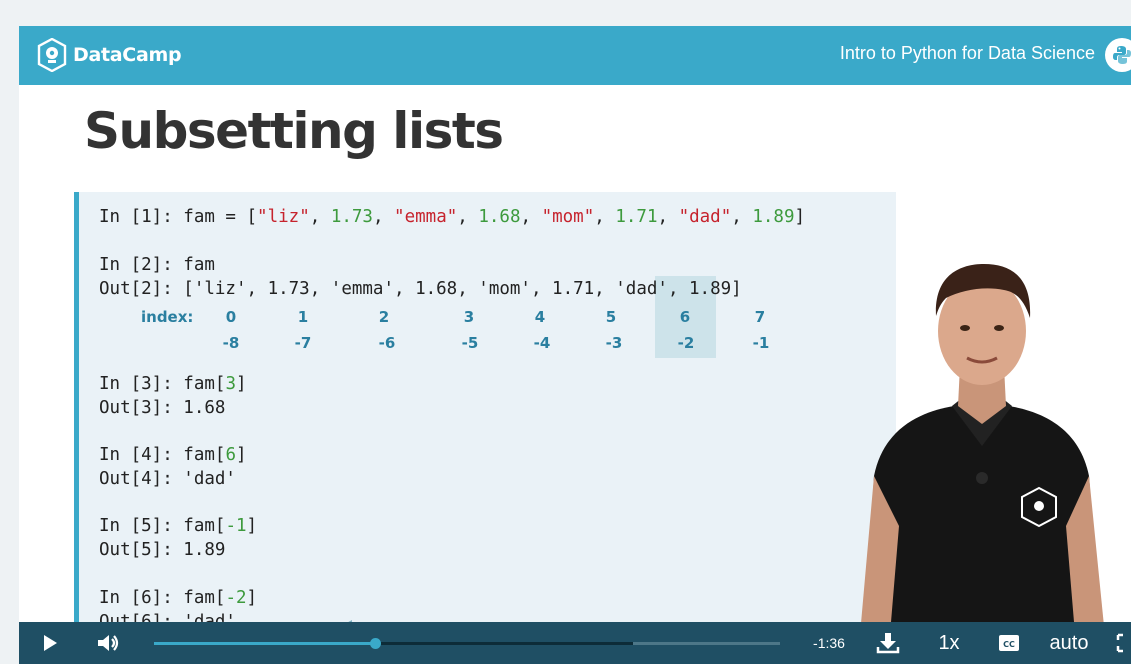  I want to click on brand-name: DataCamp, so click(127, 55).